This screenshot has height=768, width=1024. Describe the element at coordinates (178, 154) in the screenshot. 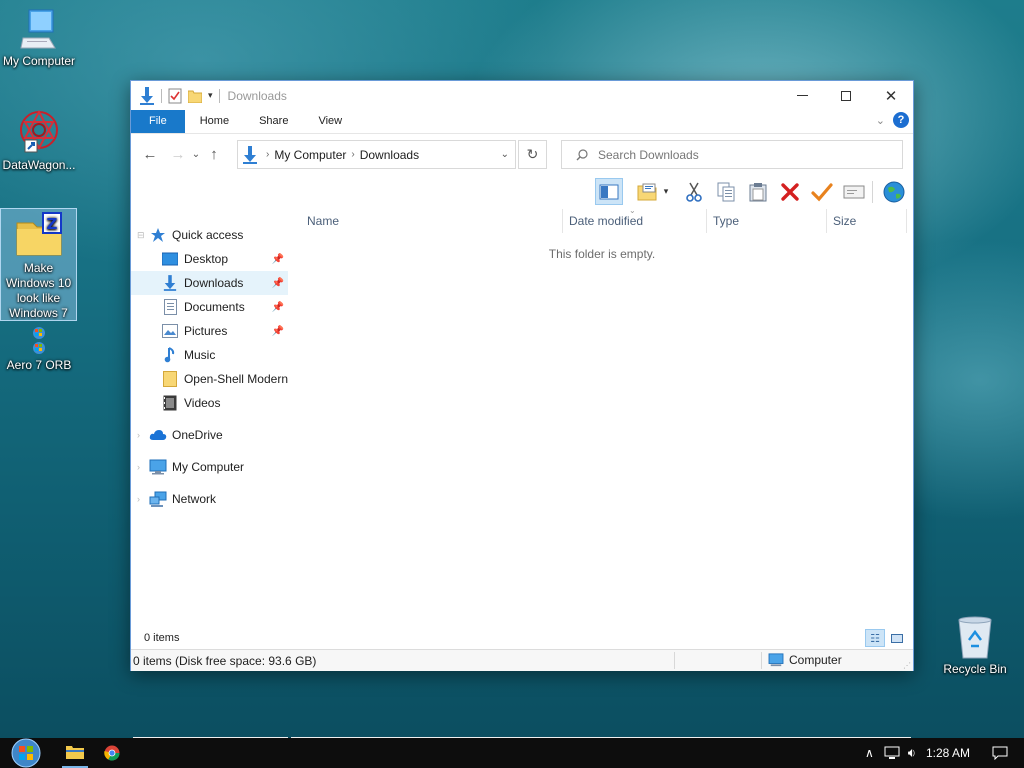

I see `forward-button: →` at that location.